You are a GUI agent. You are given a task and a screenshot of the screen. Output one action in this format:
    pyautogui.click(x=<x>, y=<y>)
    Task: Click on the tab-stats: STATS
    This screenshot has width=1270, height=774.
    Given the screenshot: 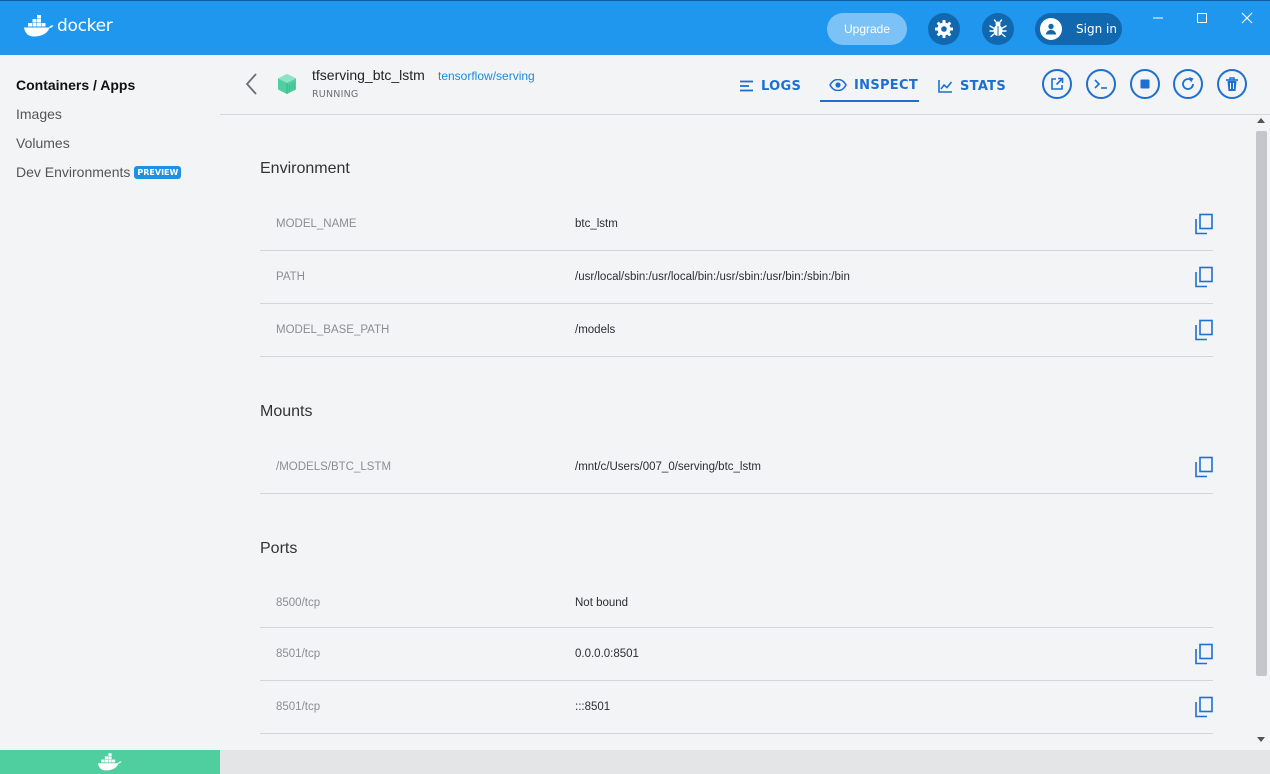 What is the action you would take?
    pyautogui.click(x=972, y=86)
    